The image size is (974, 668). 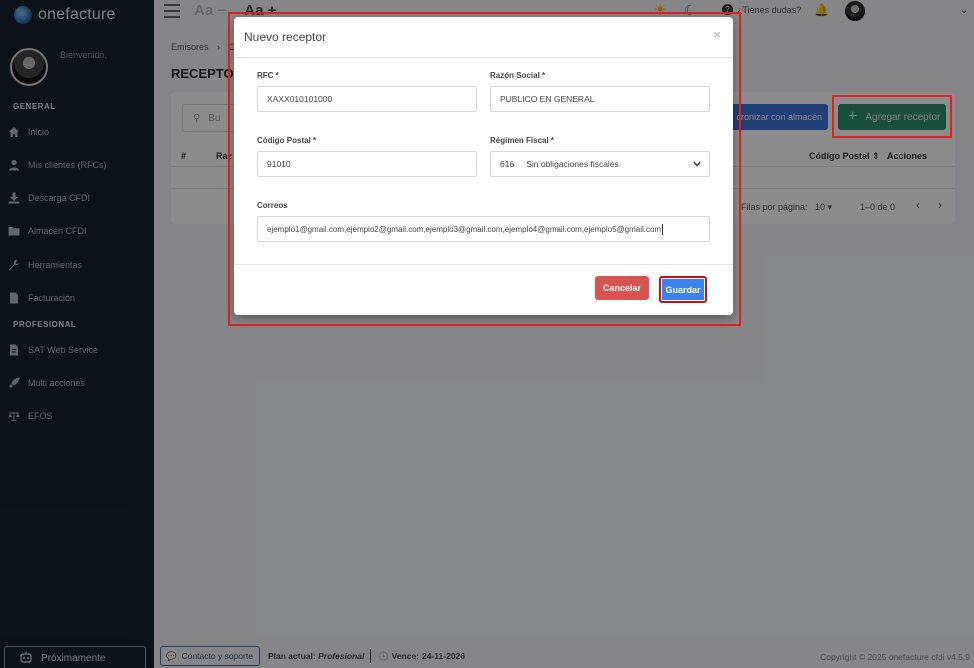 What do you see at coordinates (663, 229) in the screenshot?
I see `text-cursor` at bounding box center [663, 229].